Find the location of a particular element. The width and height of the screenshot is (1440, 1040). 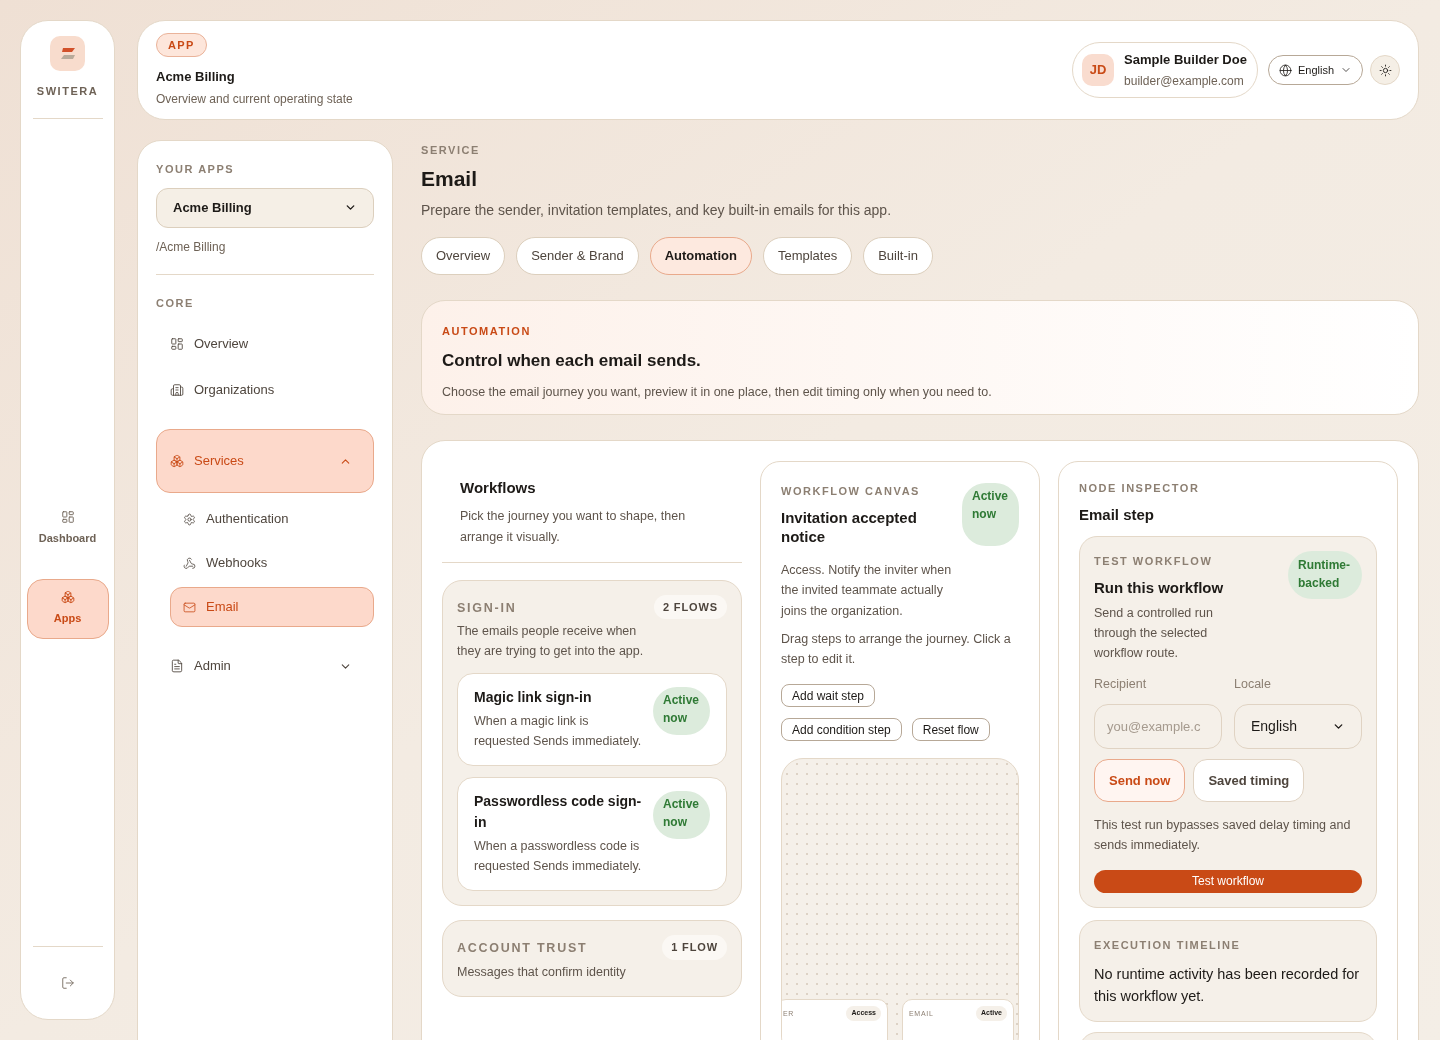

nav-item: Overview is located at coordinates (265, 344).